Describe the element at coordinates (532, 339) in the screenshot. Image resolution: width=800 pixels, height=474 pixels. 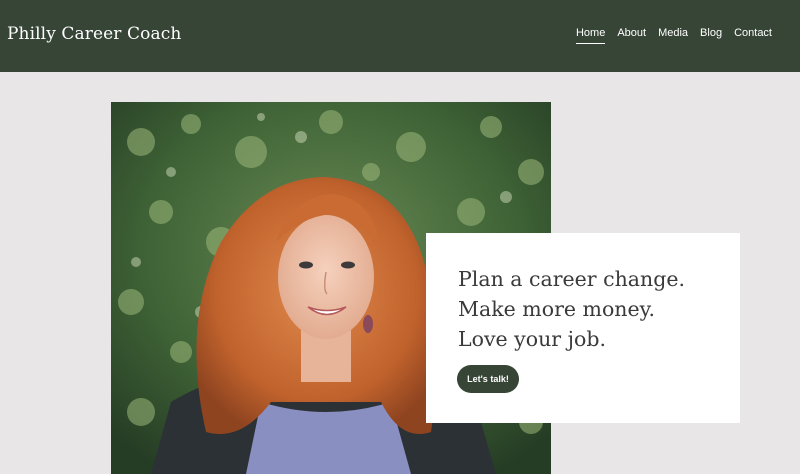
I see `tagline-line-3: Love your job.` at that location.